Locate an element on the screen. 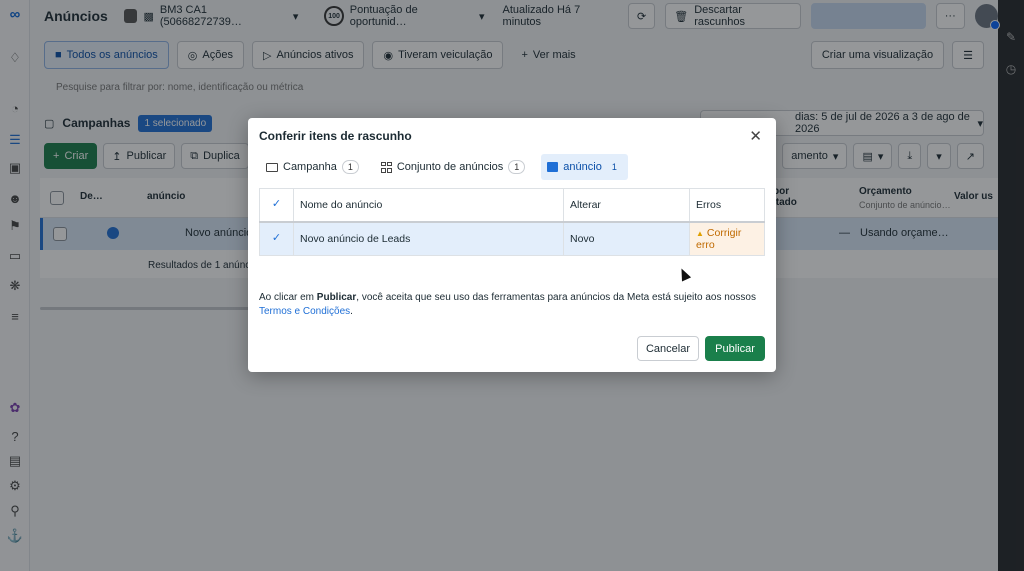 Image resolution: width=1024 pixels, height=571 pixels. terms-link: Termos e Condições is located at coordinates (304, 311).